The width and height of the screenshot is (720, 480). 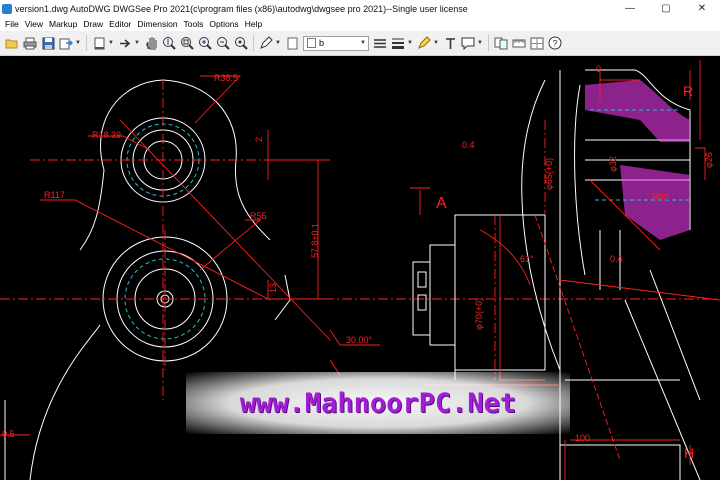 What do you see at coordinates (450, 43) in the screenshot?
I see `text-icon` at bounding box center [450, 43].